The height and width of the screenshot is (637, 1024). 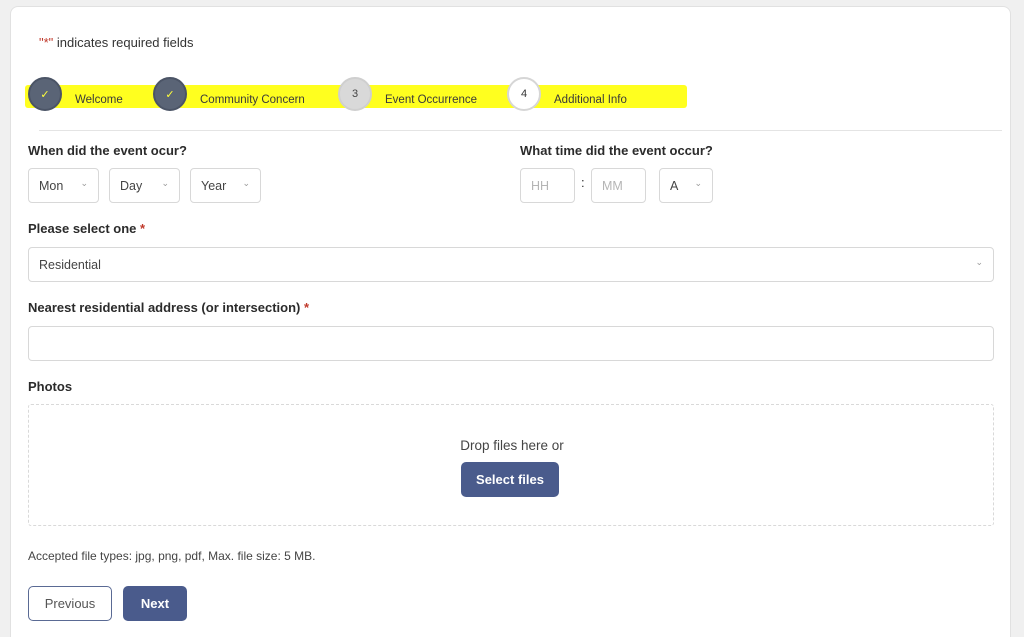 What do you see at coordinates (510, 479) in the screenshot?
I see `select-files-button: Select files` at bounding box center [510, 479].